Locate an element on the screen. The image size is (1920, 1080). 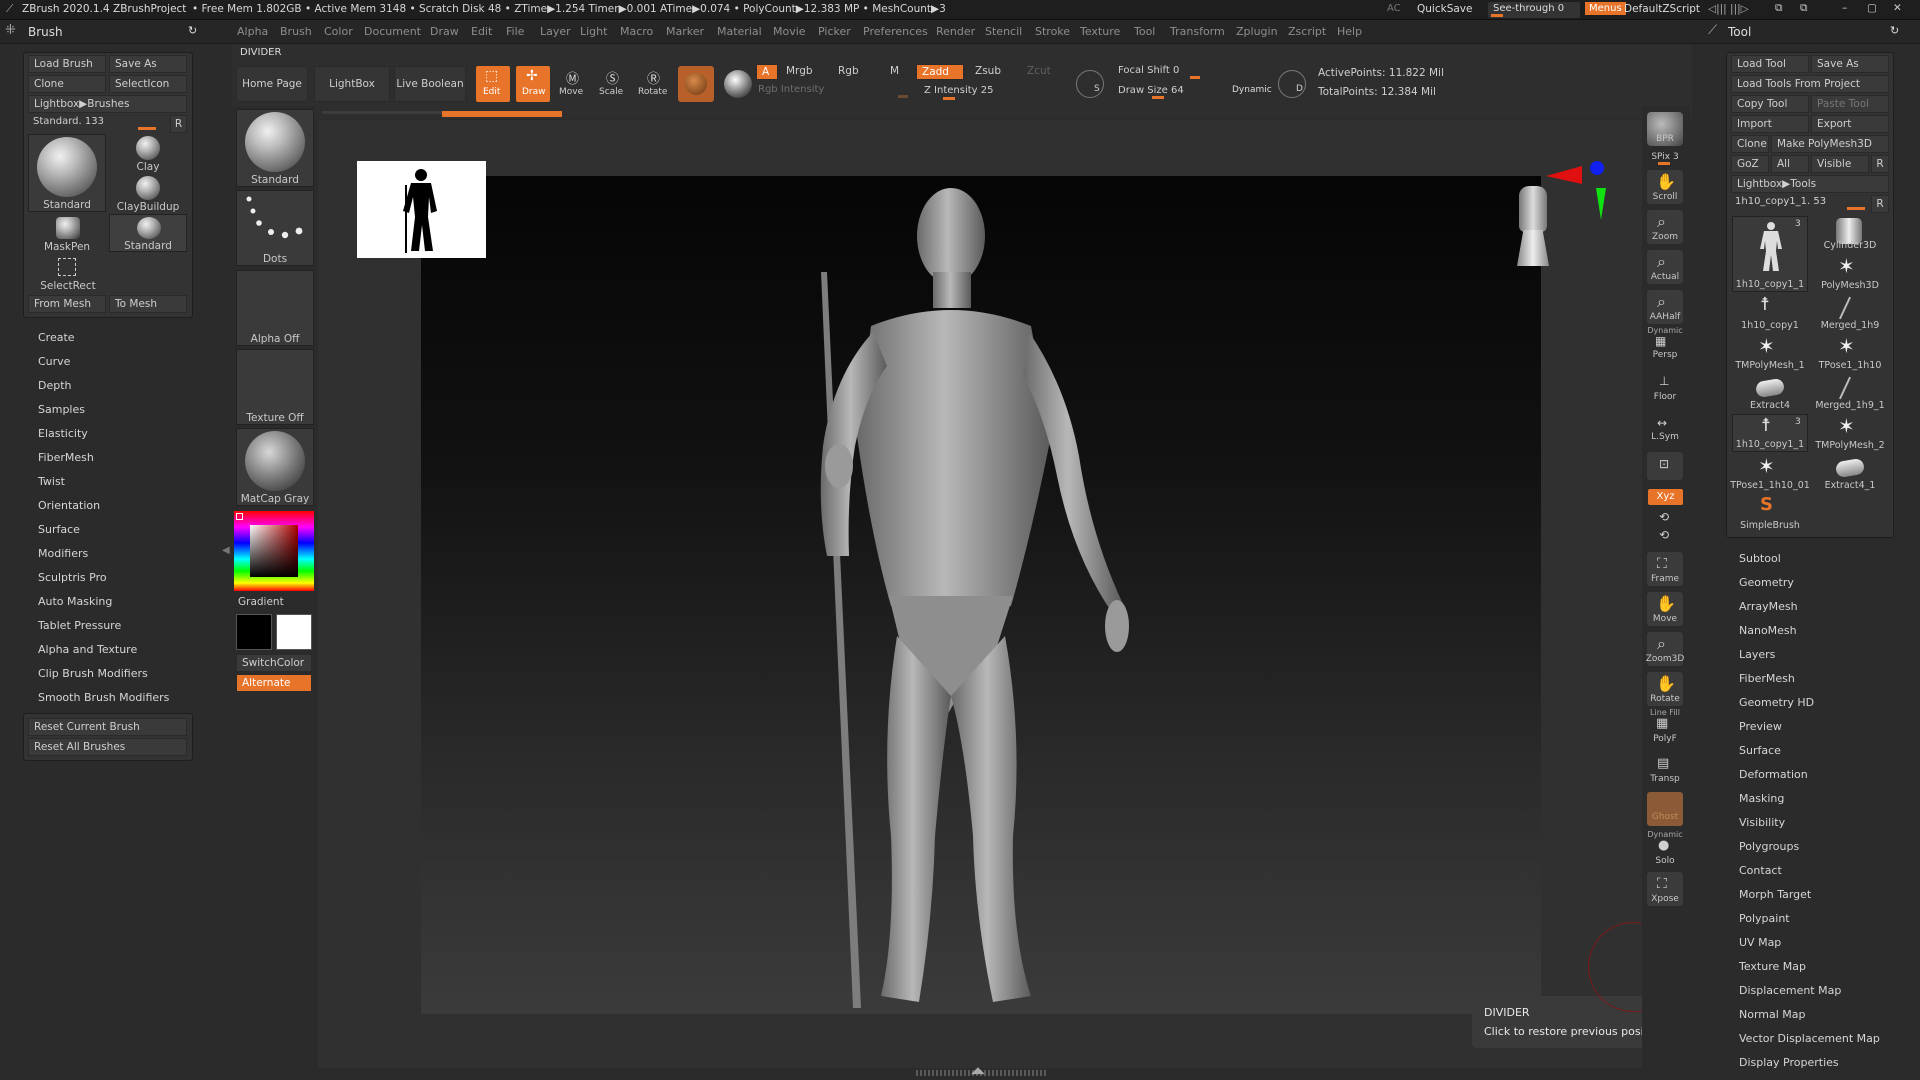
brush-menu-sculptris-pro: Sculptris Pro is located at coordinates (72, 577).